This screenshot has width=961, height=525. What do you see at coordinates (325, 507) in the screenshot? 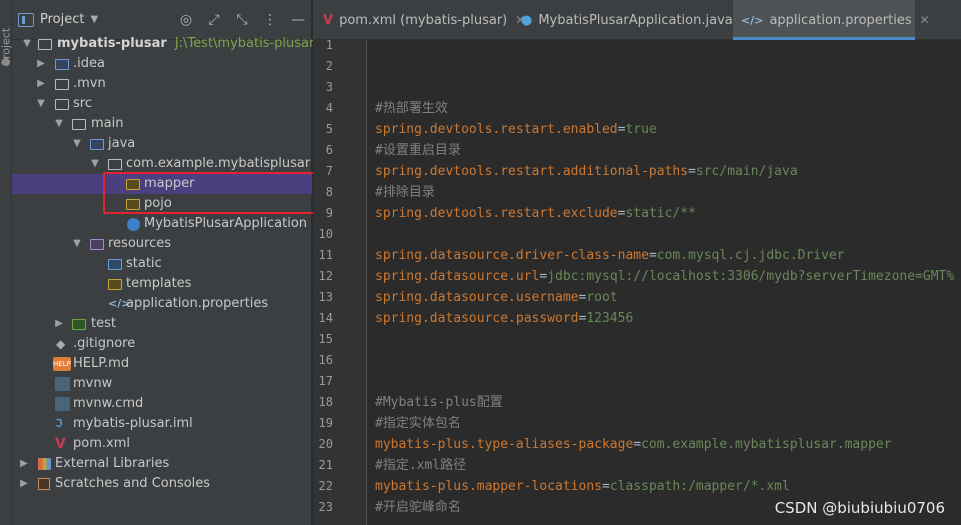
I see `line-number: 23` at bounding box center [325, 507].